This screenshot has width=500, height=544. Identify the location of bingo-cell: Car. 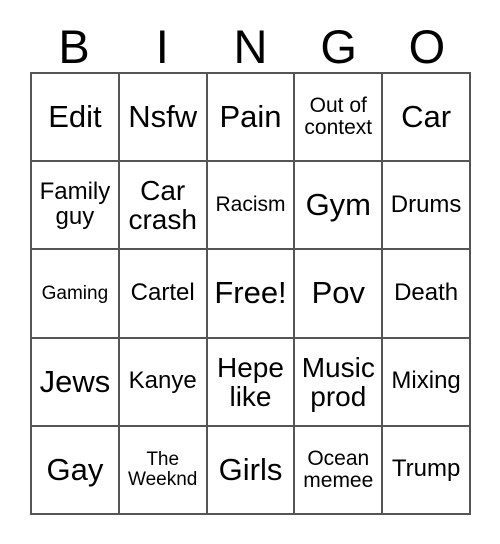
(427, 118).